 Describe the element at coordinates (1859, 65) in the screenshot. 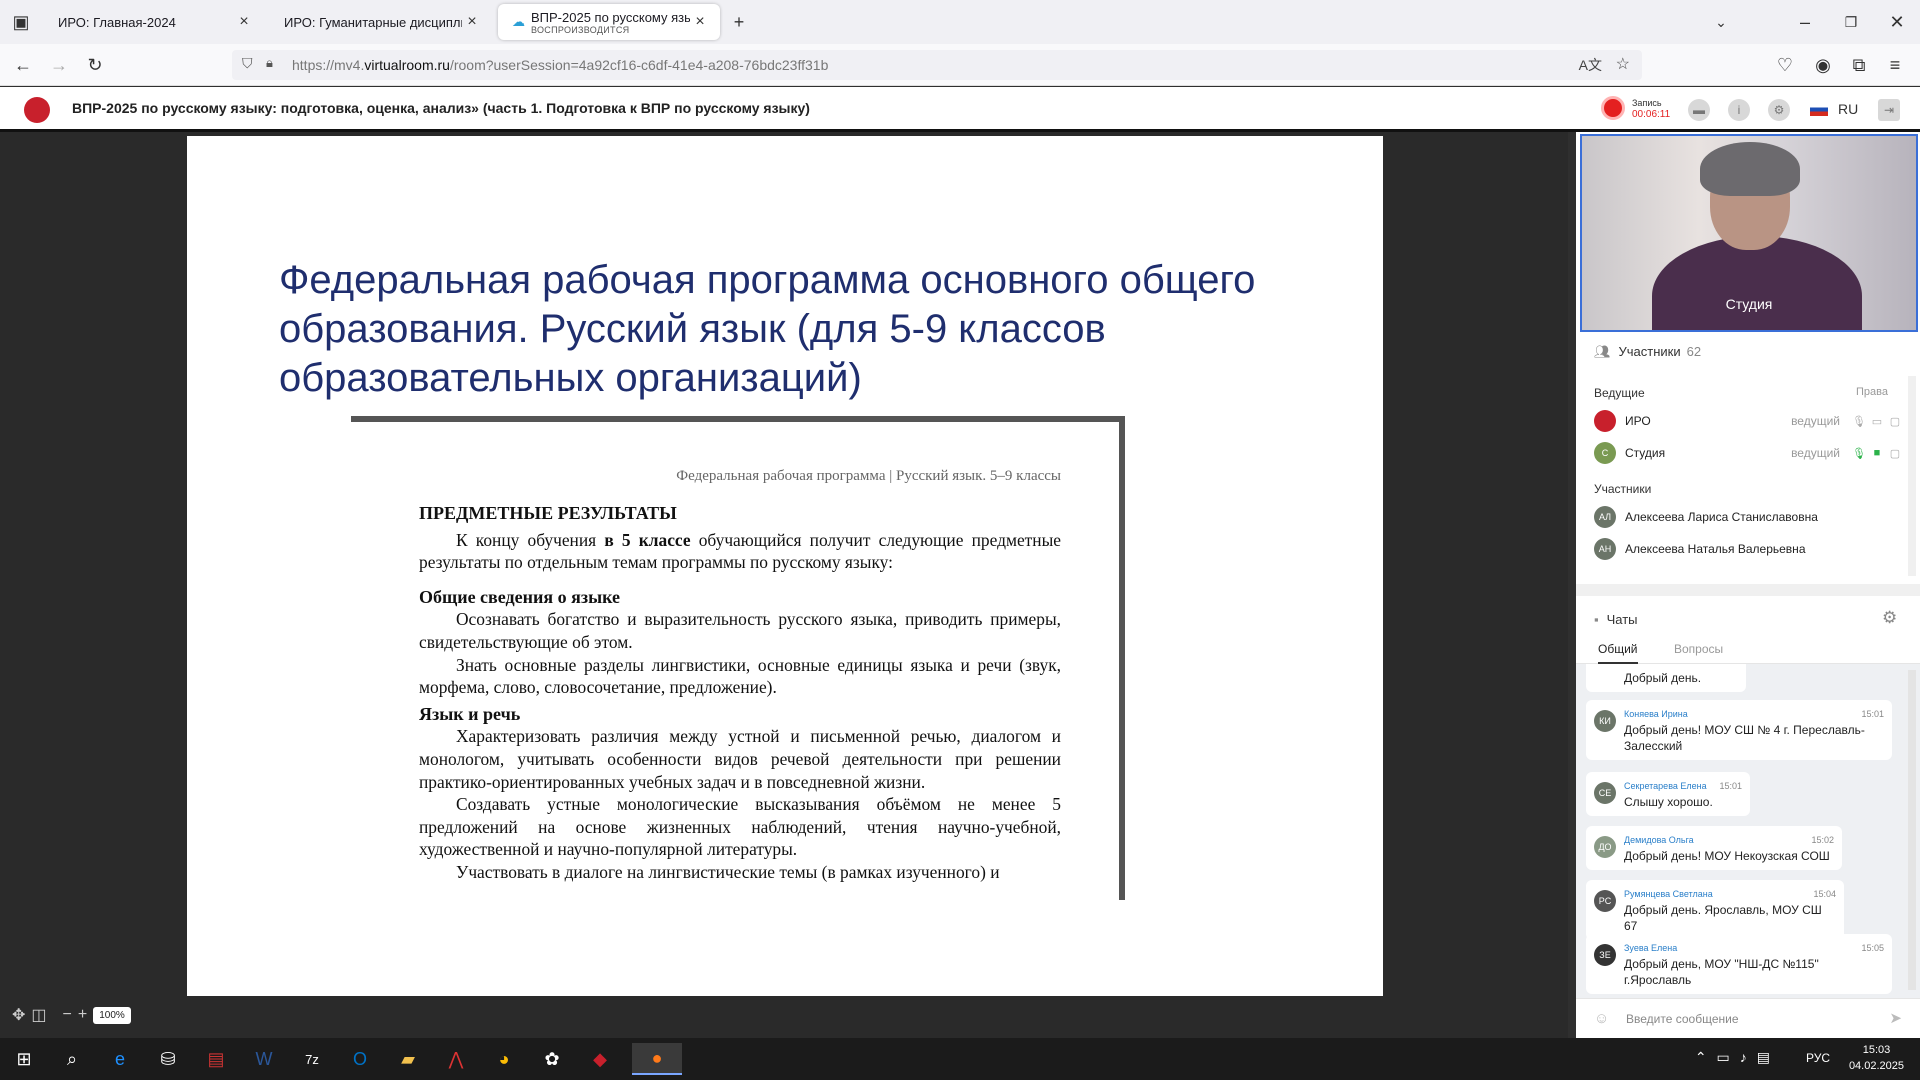

I see `extensions-icon: ⧉` at that location.